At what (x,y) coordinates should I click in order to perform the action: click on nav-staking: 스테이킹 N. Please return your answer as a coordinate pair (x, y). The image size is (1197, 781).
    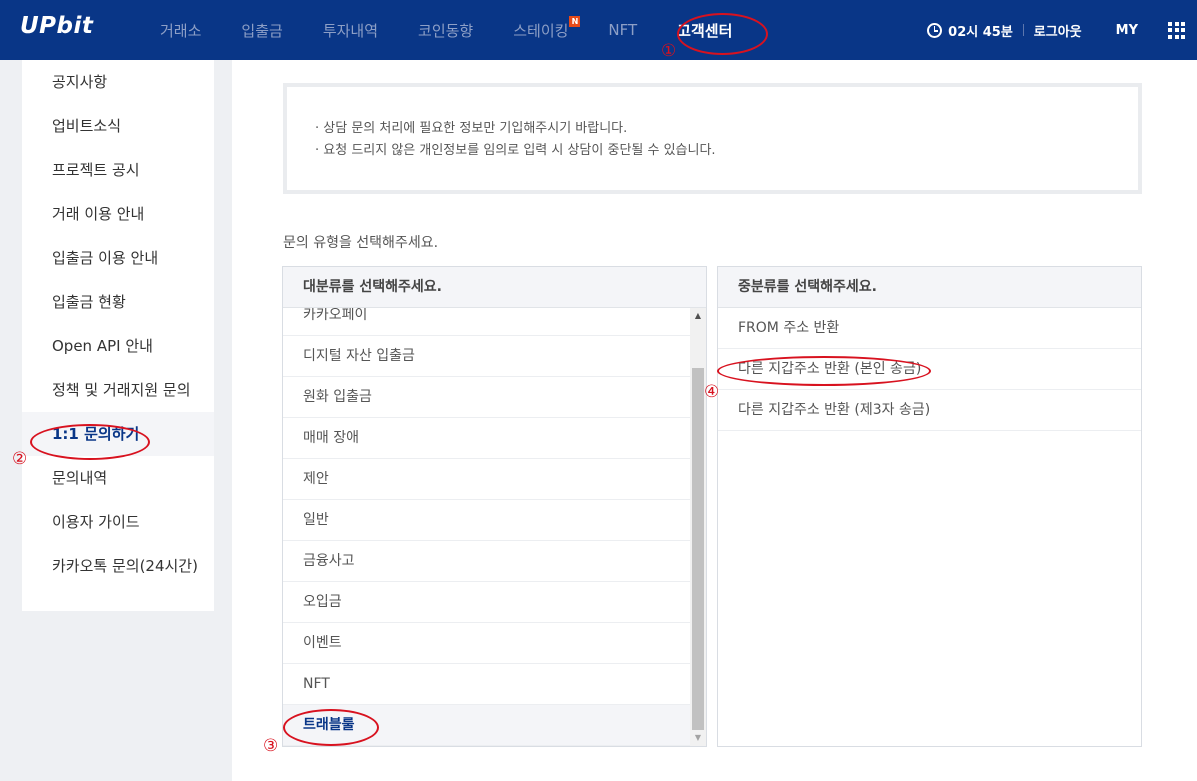
    Looking at the image, I should click on (547, 28).